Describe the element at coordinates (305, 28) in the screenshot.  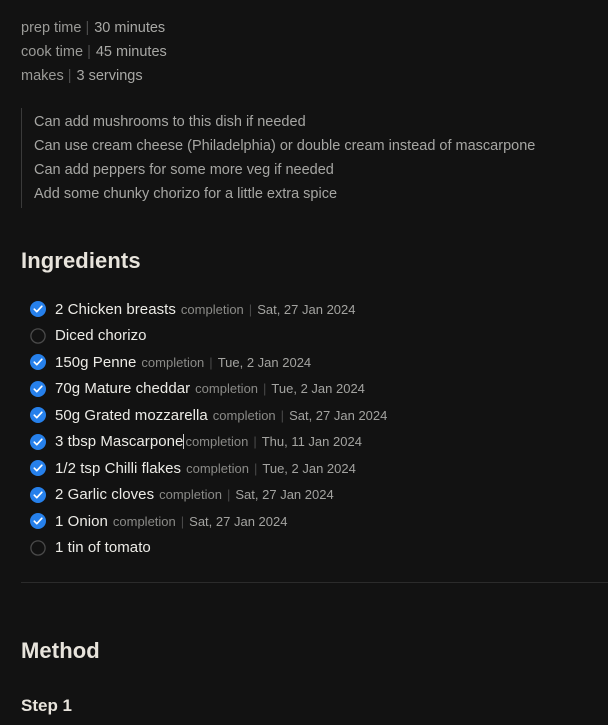
I see `metadata-row: prep time | 30 minutes` at that location.